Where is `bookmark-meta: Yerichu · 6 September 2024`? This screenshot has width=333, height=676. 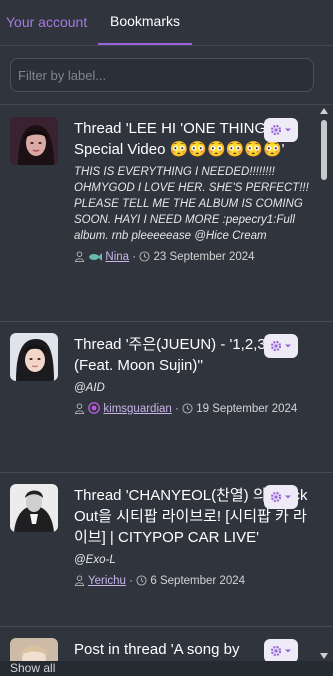
bookmark-meta: Yerichu · 6 September 2024 is located at coordinates (192, 581).